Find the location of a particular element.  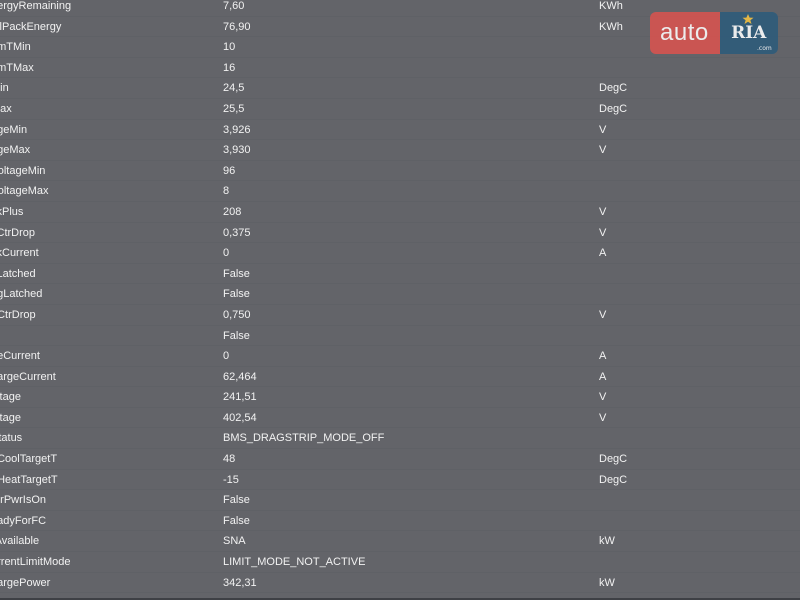

table-row: eHeatTargetT -15 DegC is located at coordinates (400, 480).